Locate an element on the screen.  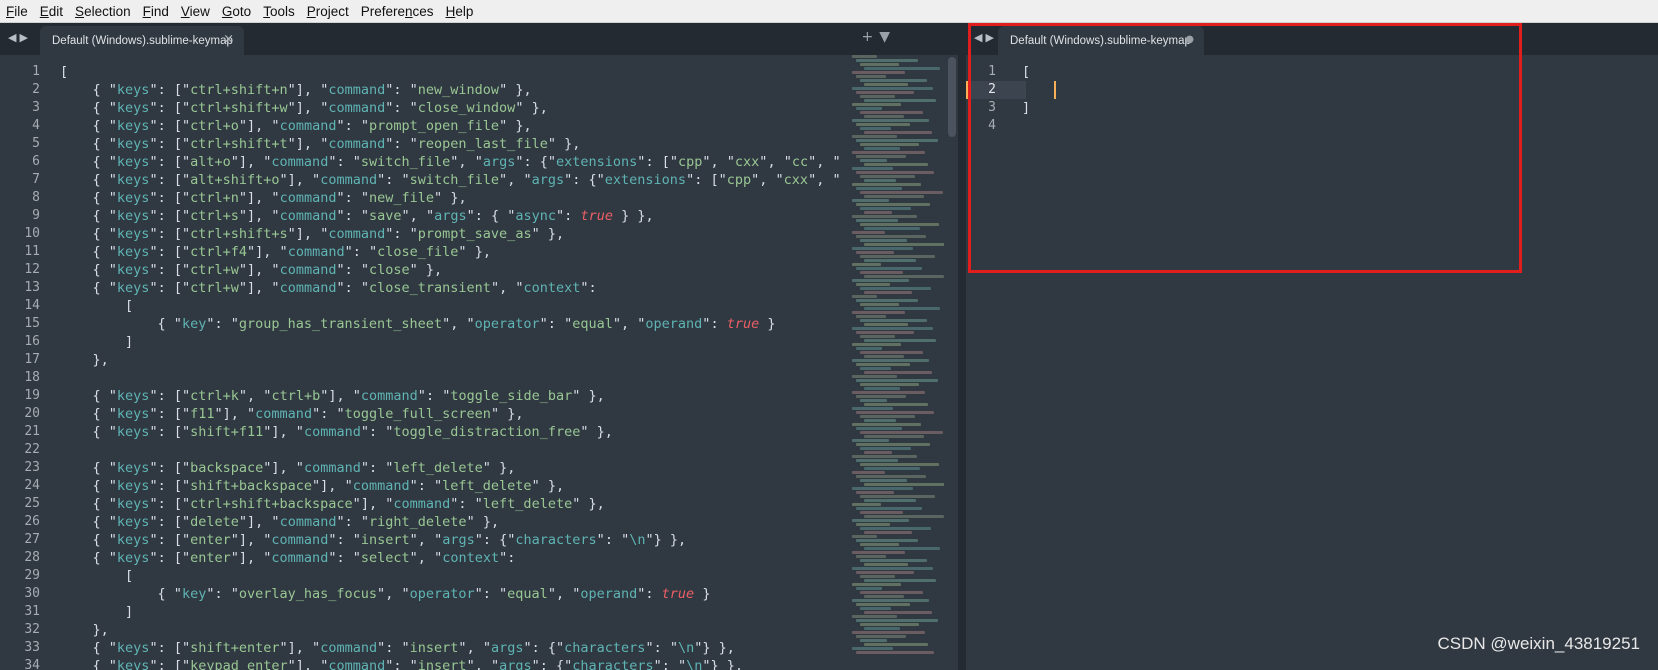
line-number: 23 is located at coordinates (32, 467).